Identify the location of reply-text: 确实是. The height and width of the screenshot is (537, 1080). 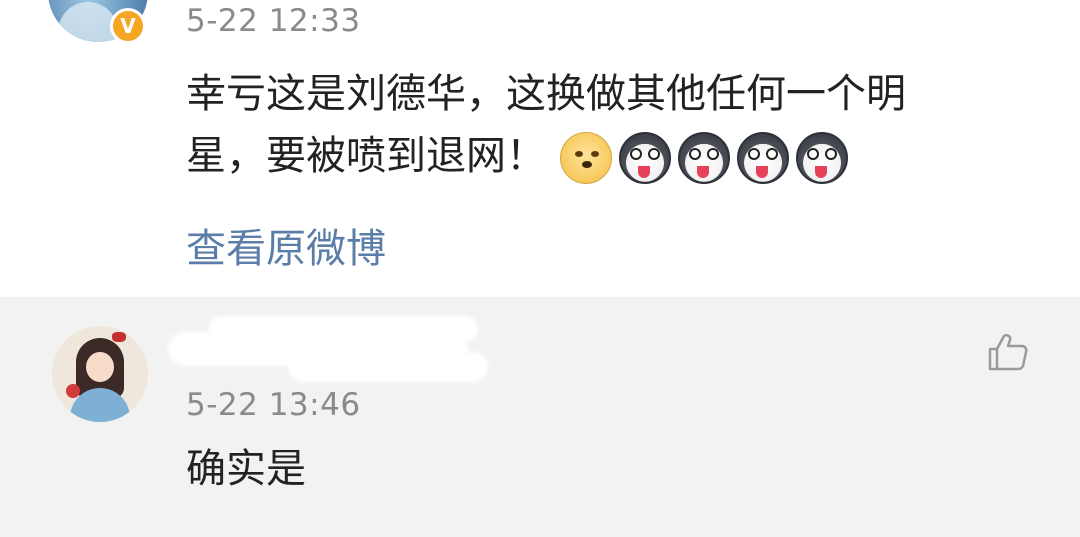
(246, 469).